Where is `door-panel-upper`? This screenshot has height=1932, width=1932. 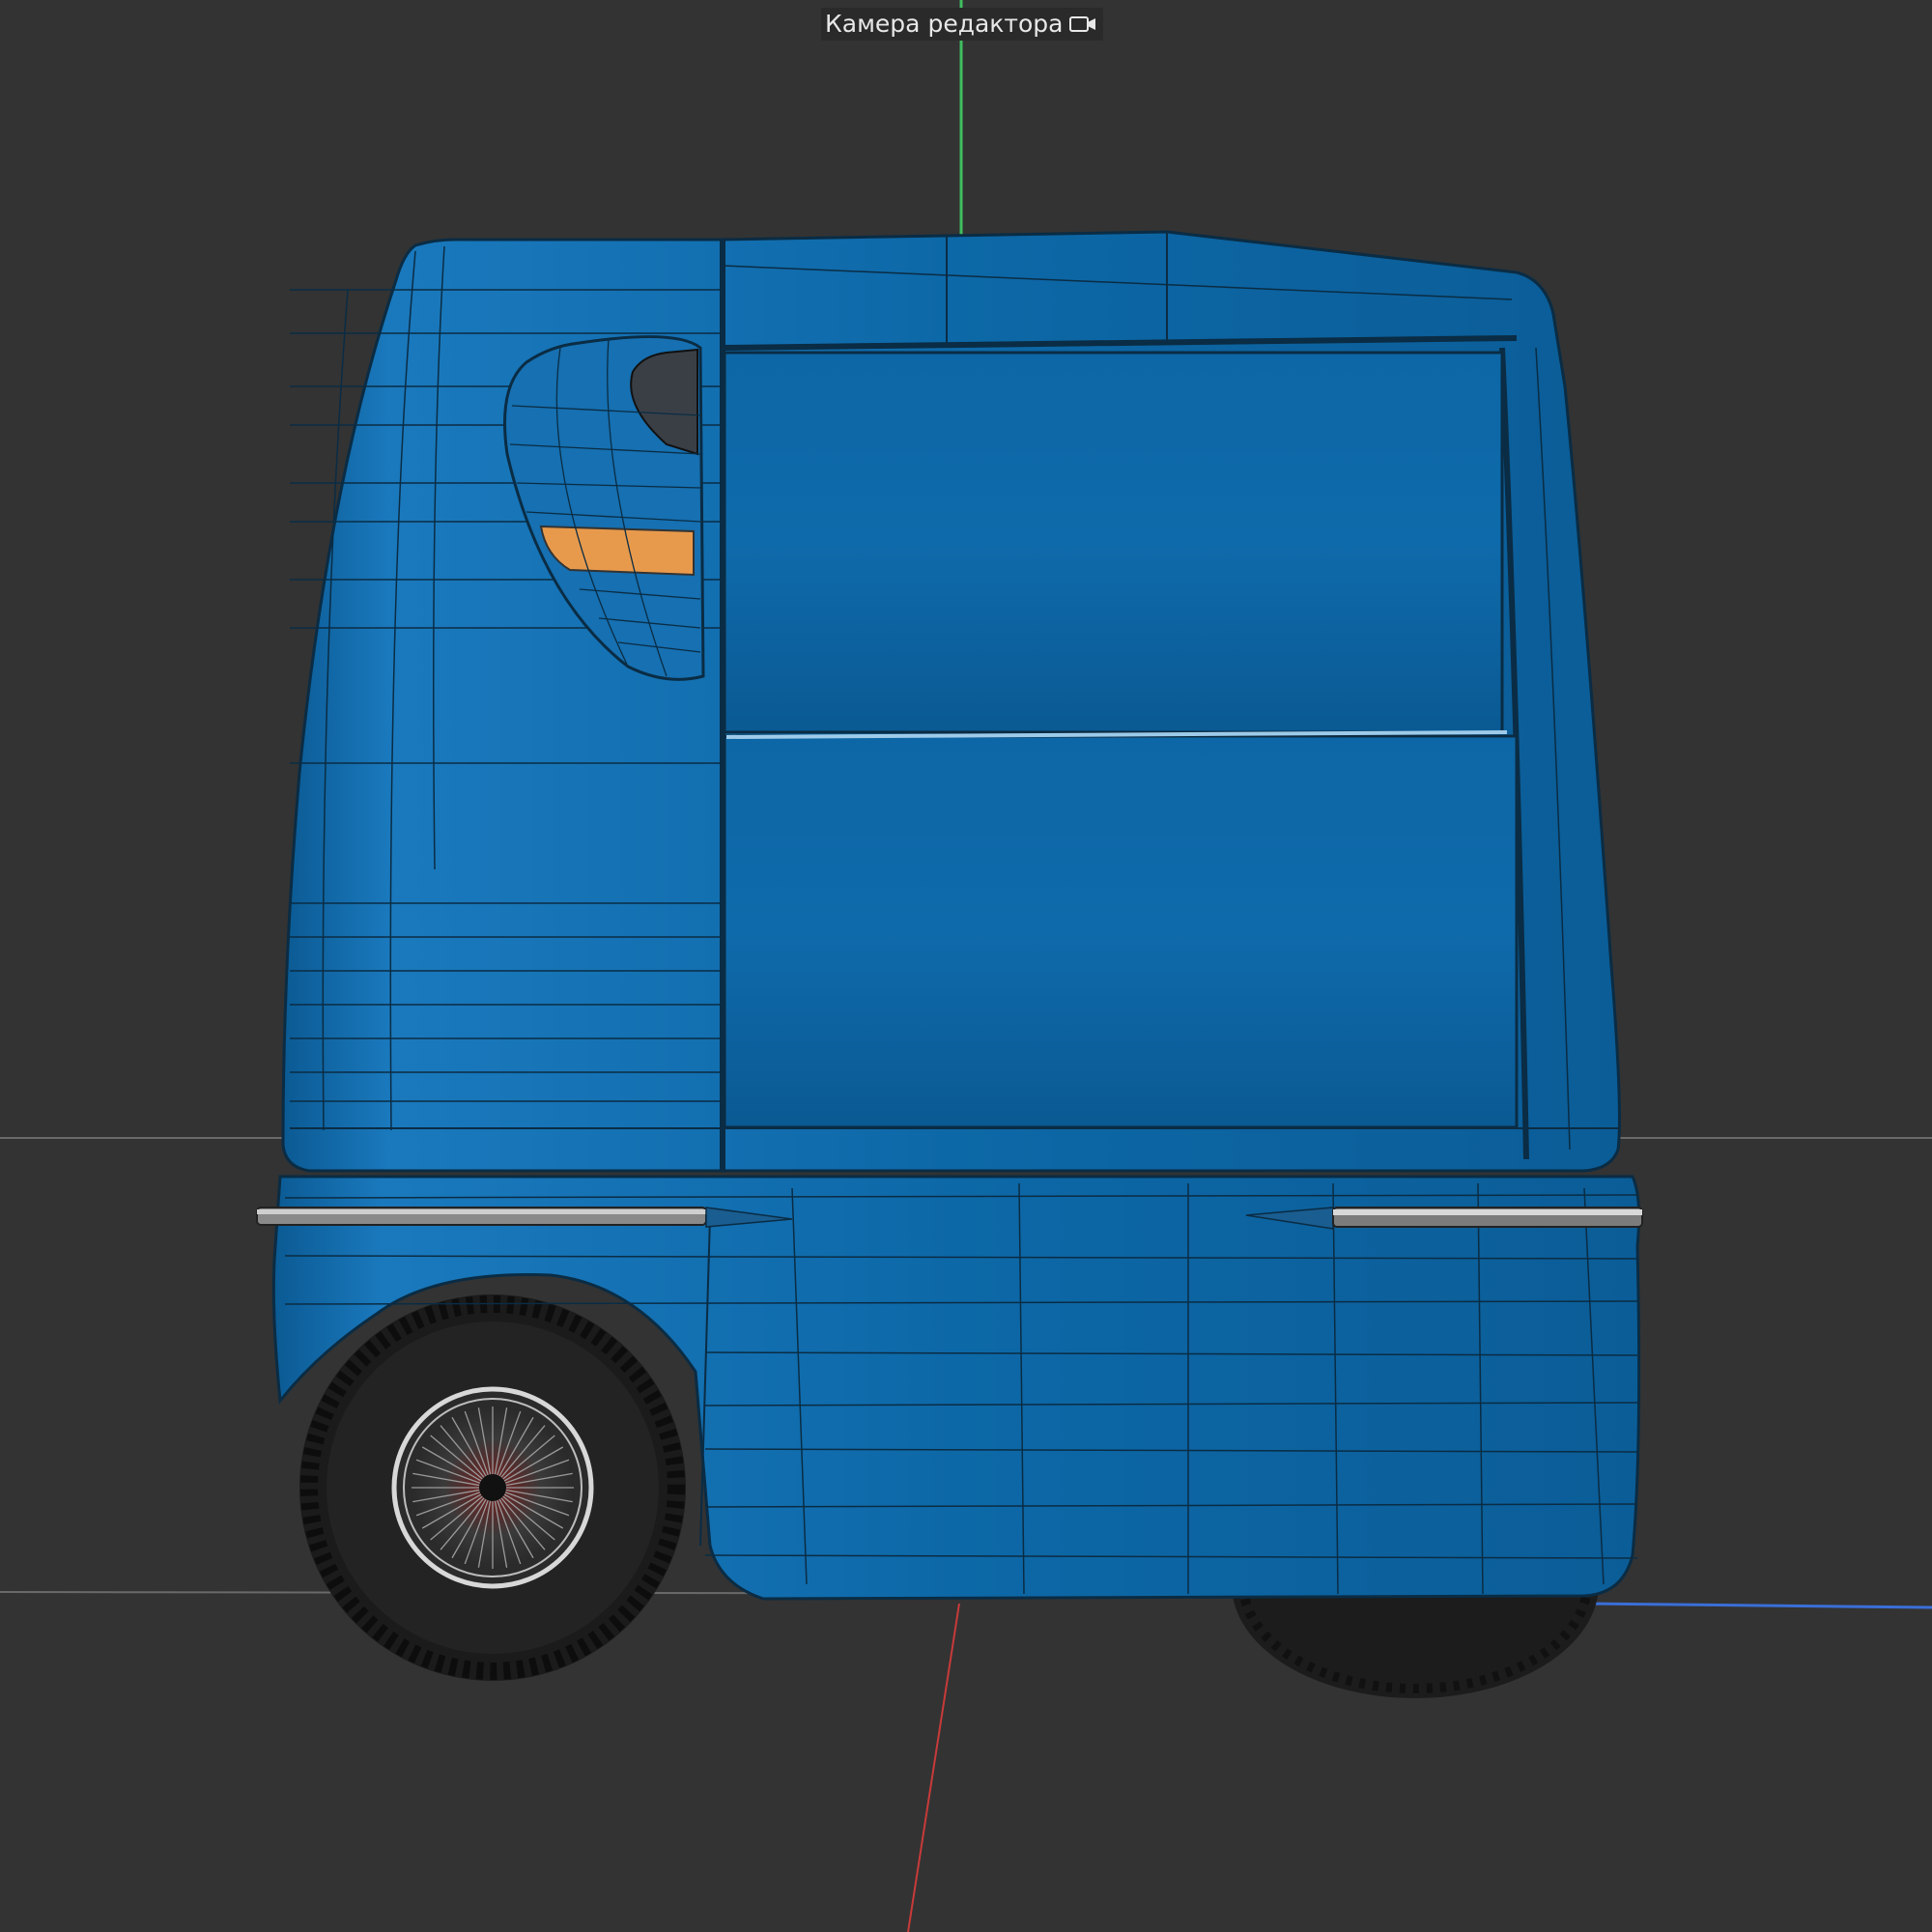 door-panel-upper is located at coordinates (1113, 542).